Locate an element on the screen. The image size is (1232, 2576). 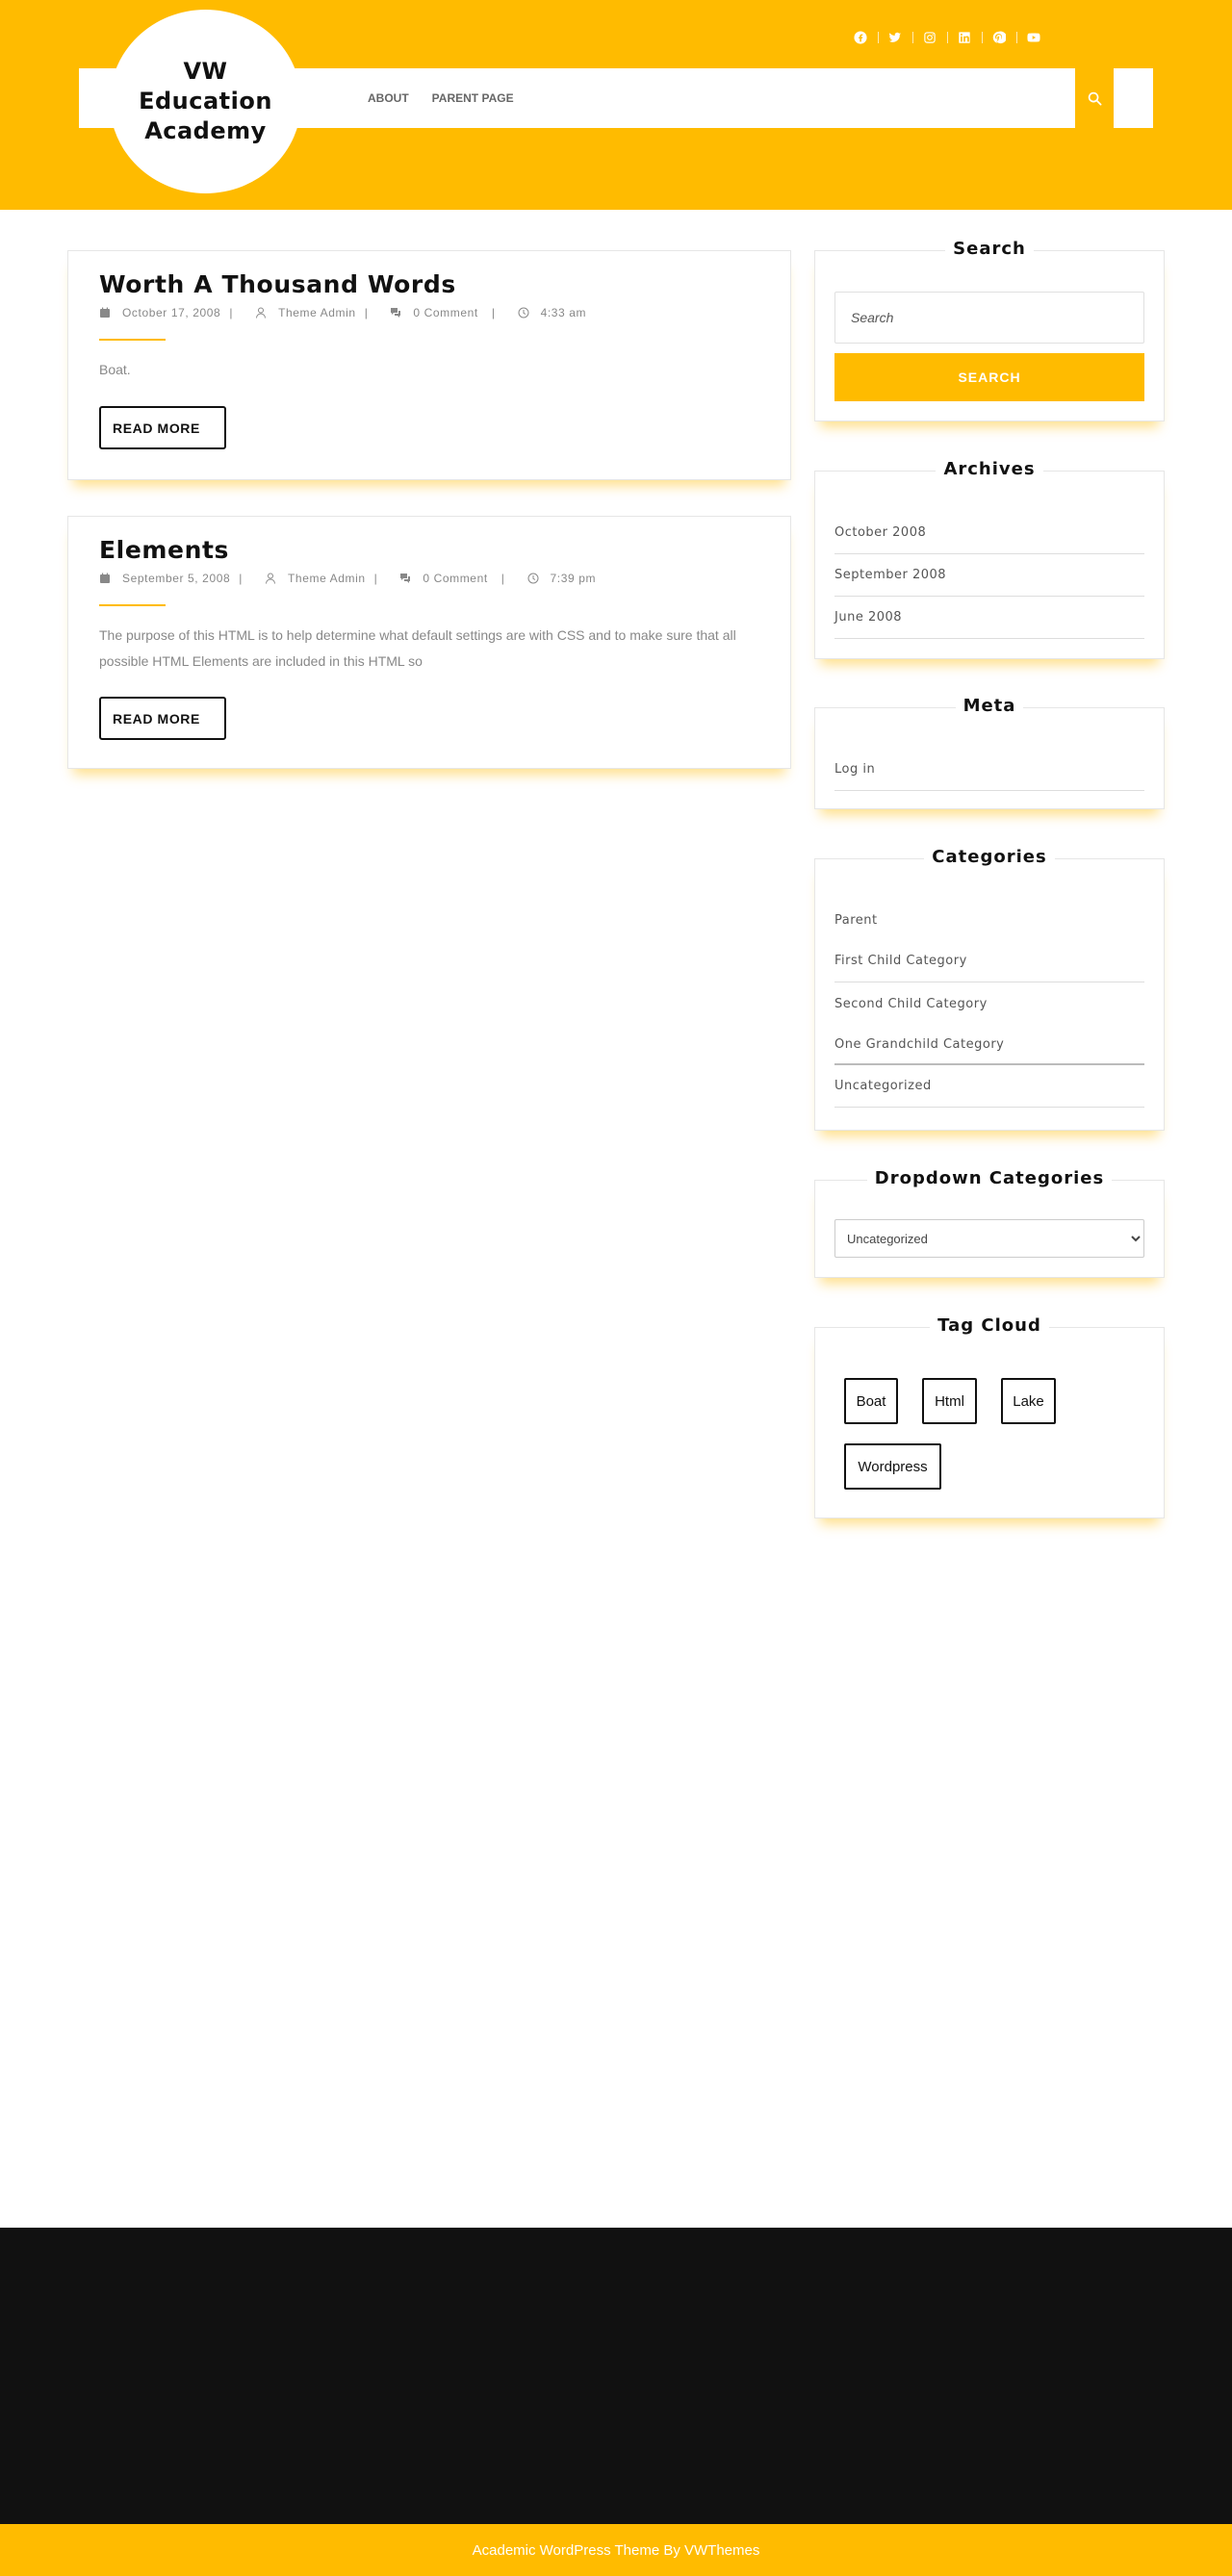
post-time: 4:33 am is located at coordinates (563, 312).